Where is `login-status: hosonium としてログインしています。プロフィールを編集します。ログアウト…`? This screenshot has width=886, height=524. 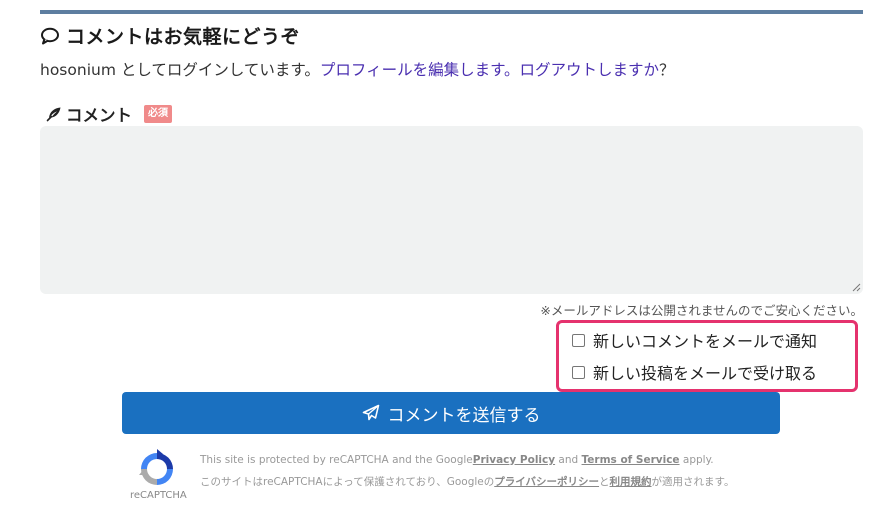
login-status: hosonium としてログインしています。プロフィールを編集します。ログアウト… is located at coordinates (357, 69).